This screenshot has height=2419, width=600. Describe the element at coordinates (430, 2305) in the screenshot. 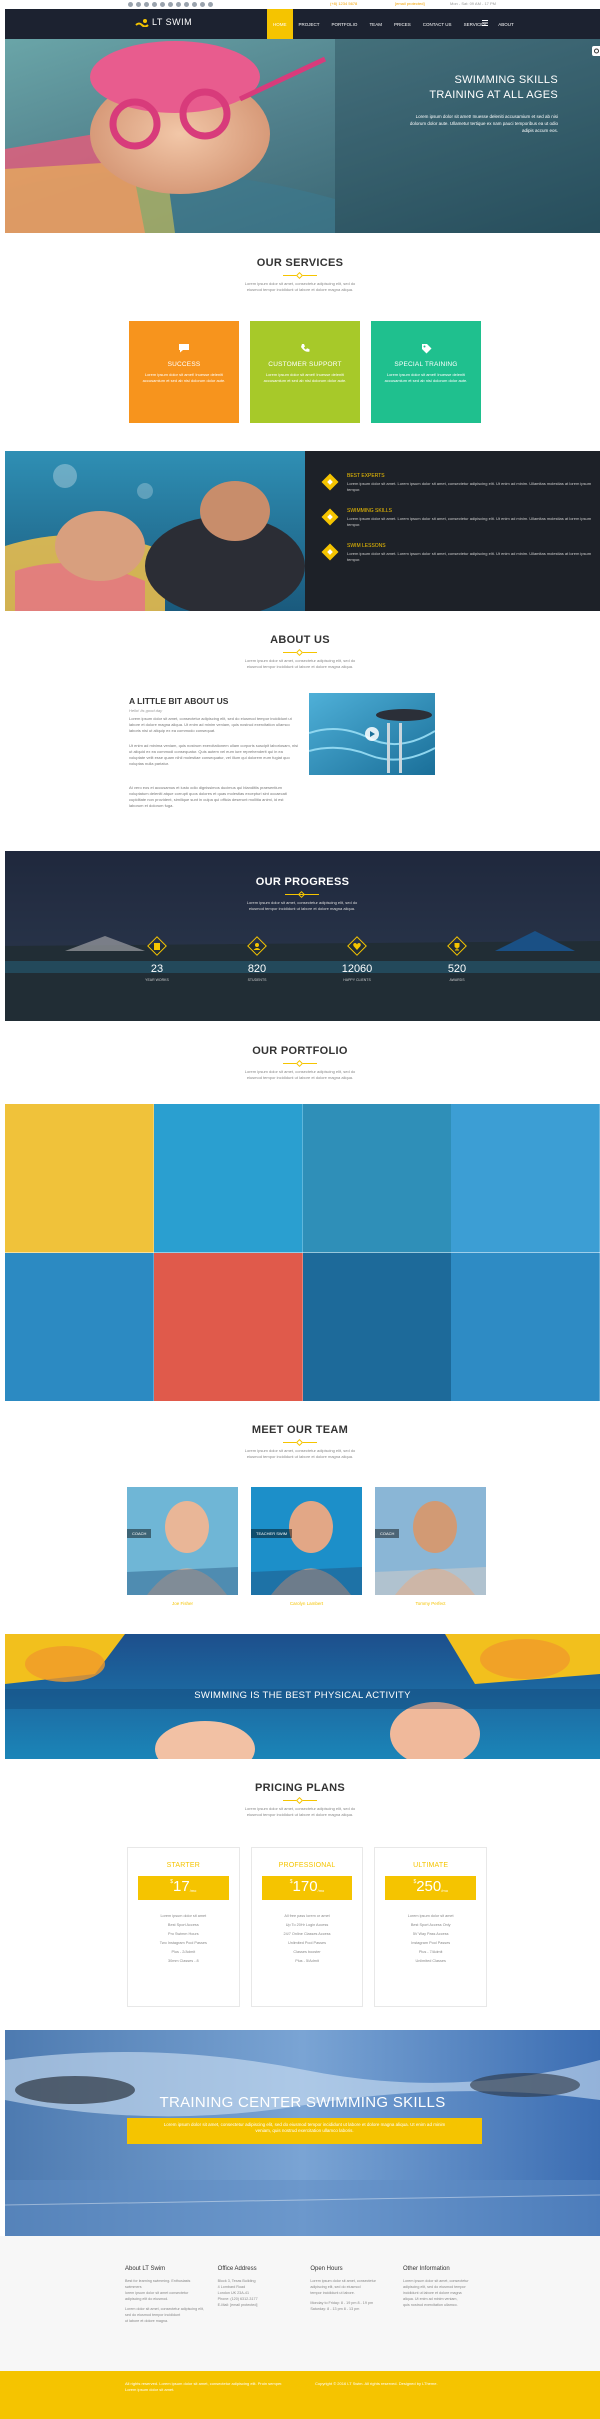

I see `footer-line: quis nostrud exercitation ullamco.` at that location.